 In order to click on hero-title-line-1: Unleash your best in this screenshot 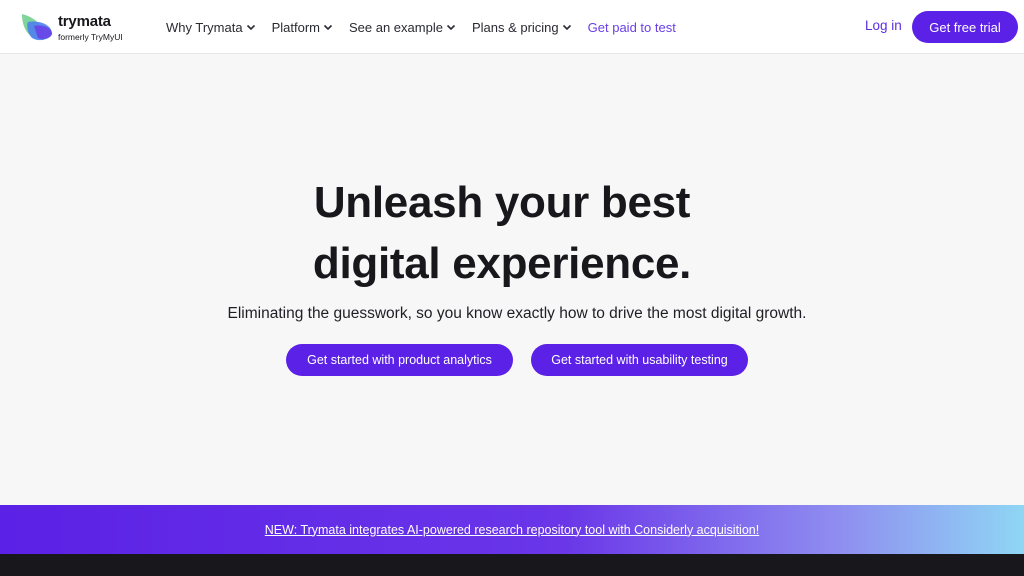, I will do `click(502, 202)`.